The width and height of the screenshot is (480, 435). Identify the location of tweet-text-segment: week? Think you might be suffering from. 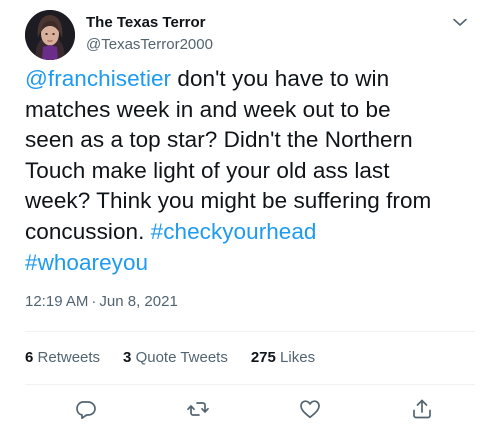
(228, 201).